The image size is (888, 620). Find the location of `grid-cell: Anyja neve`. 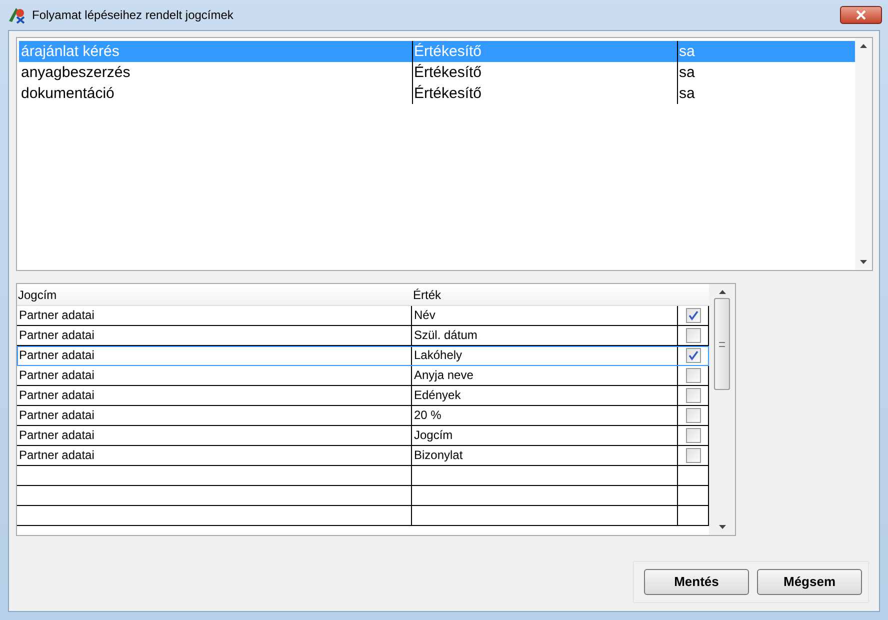

grid-cell: Anyja neve is located at coordinates (544, 375).